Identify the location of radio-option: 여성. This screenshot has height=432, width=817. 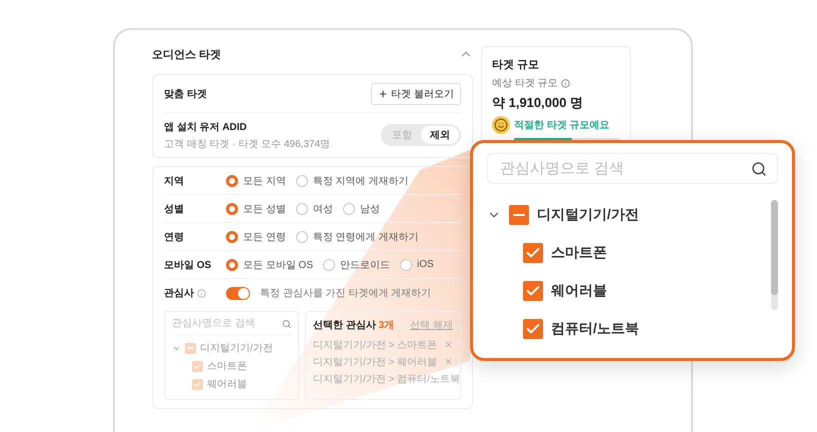
(314, 209).